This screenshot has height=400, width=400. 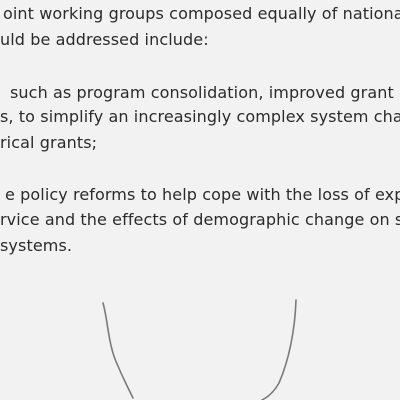 I want to click on scribble-left-stroke, so click(x=118, y=350).